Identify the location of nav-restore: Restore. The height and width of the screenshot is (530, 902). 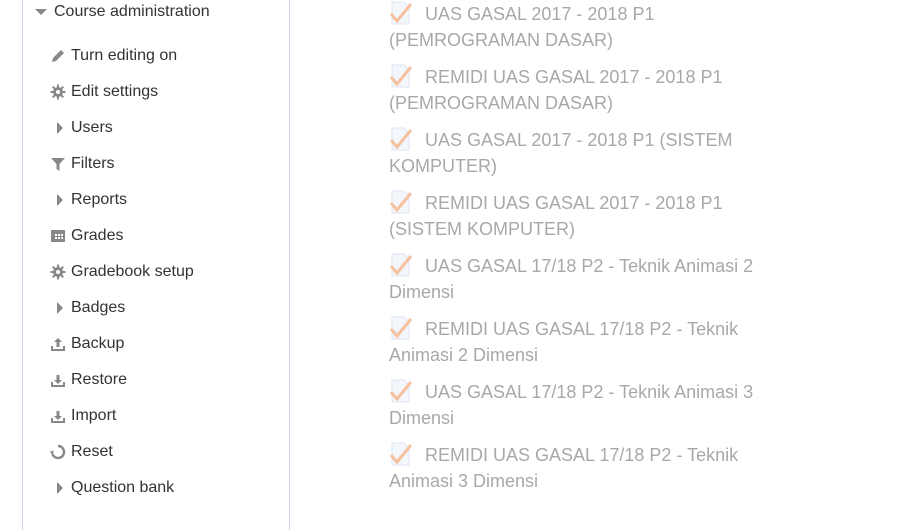
(121, 380).